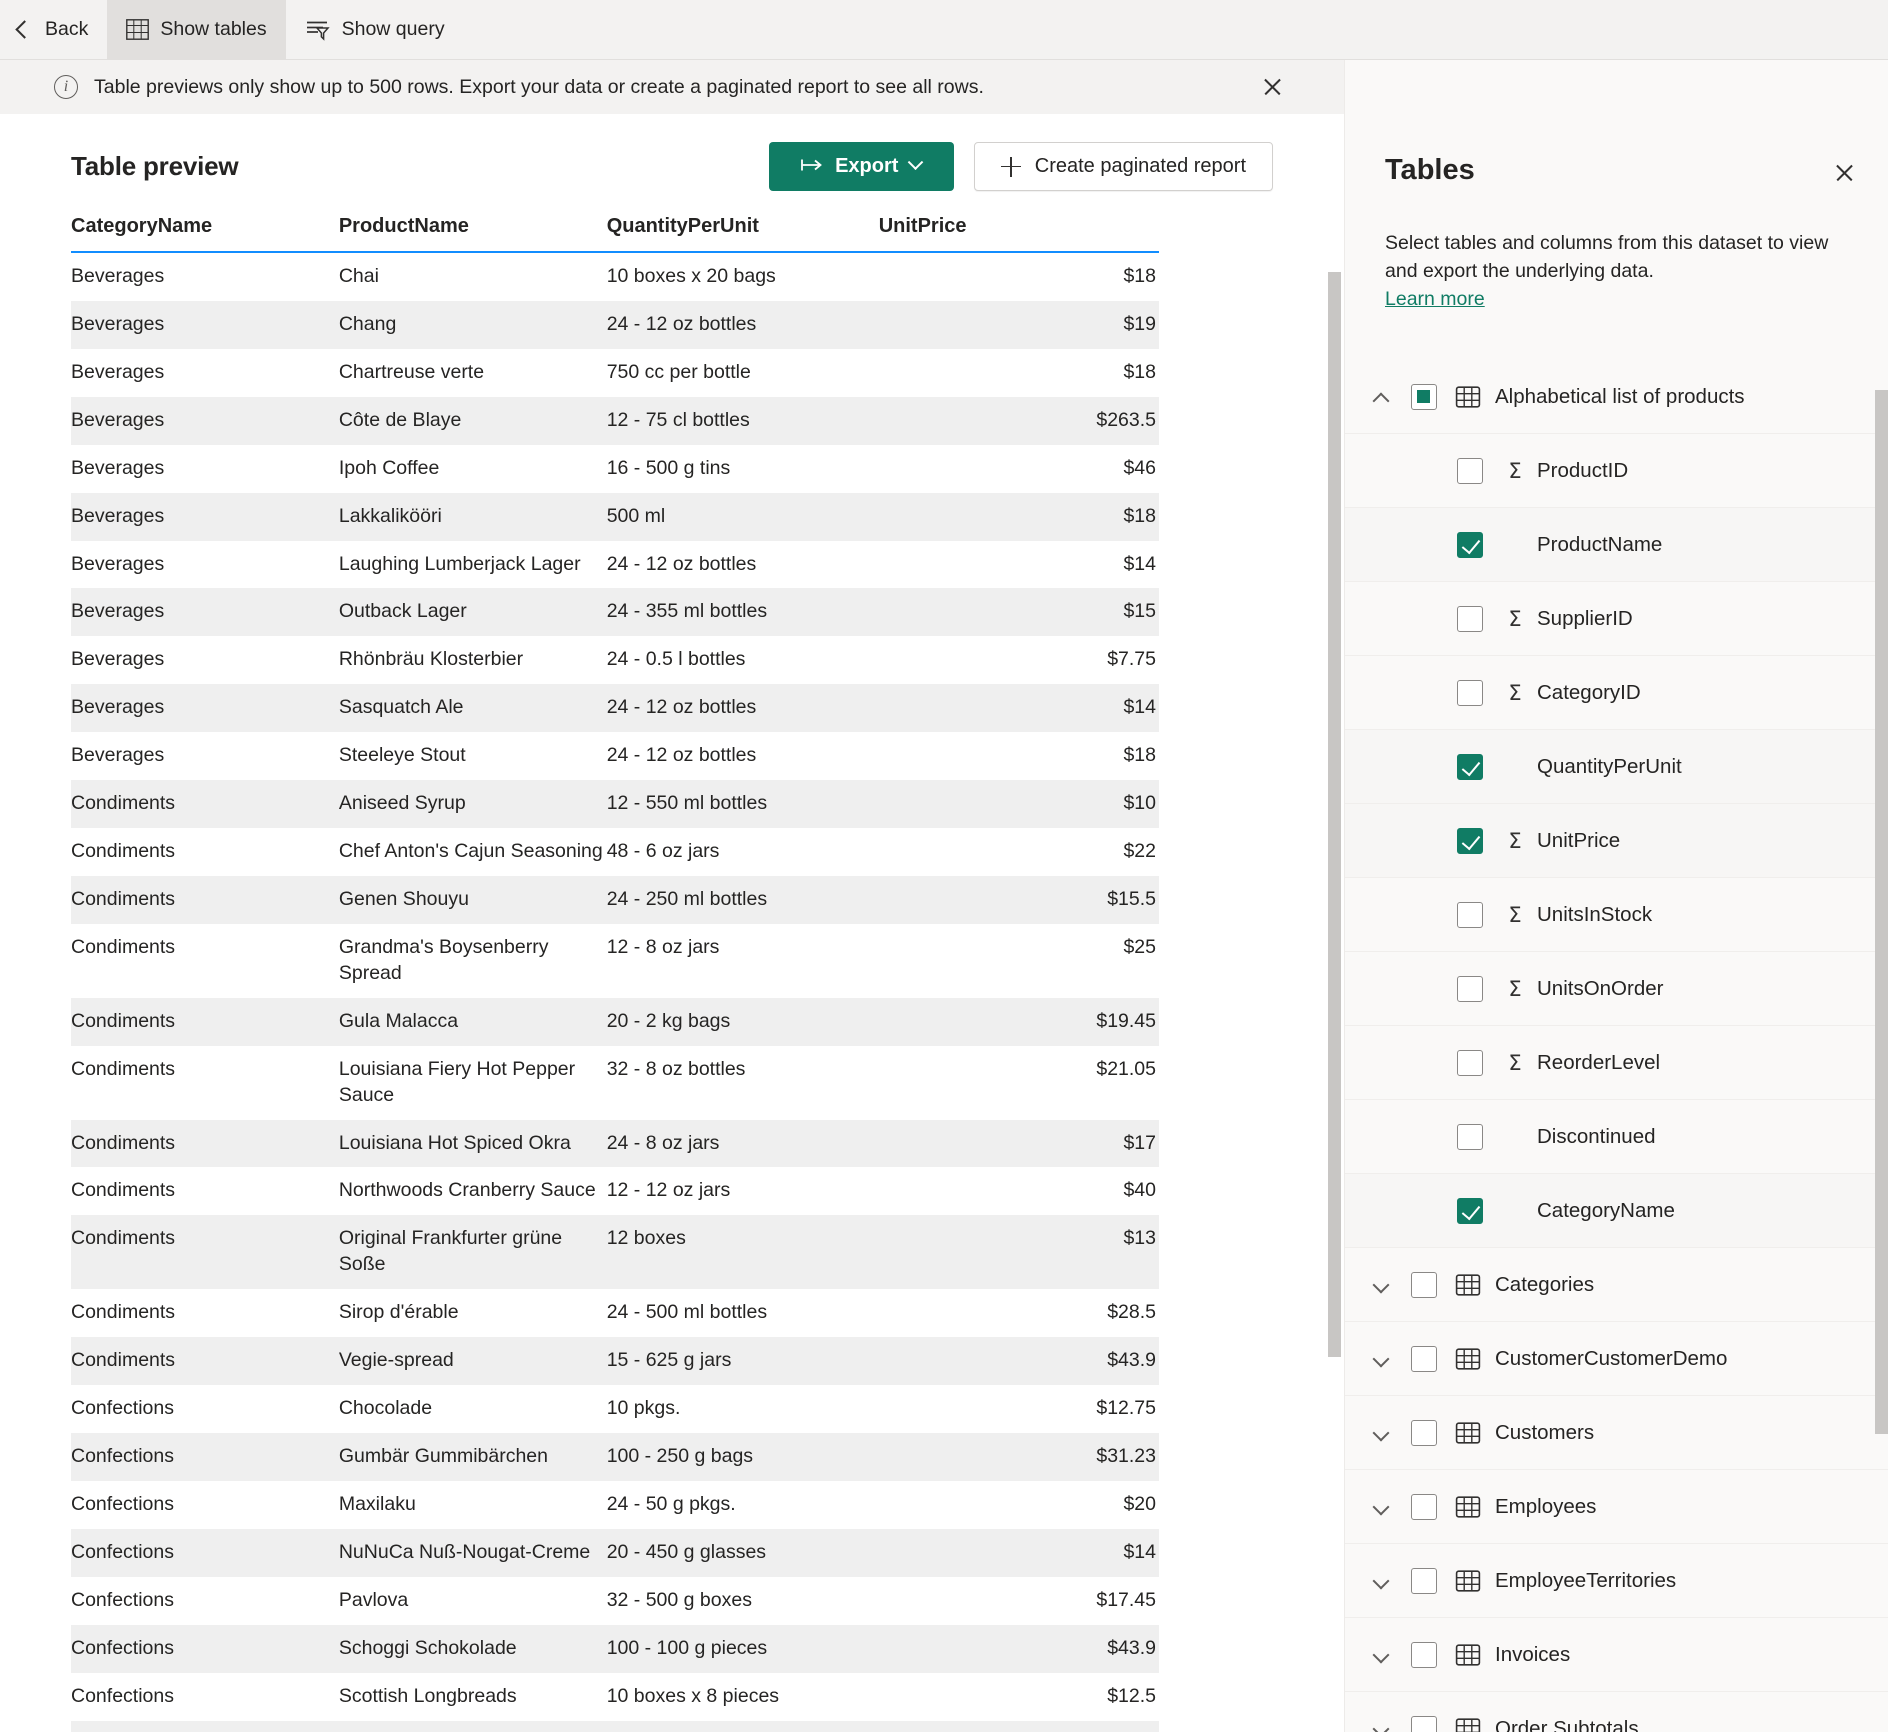  I want to click on column-header-categoryname: CategoryName, so click(205, 234).